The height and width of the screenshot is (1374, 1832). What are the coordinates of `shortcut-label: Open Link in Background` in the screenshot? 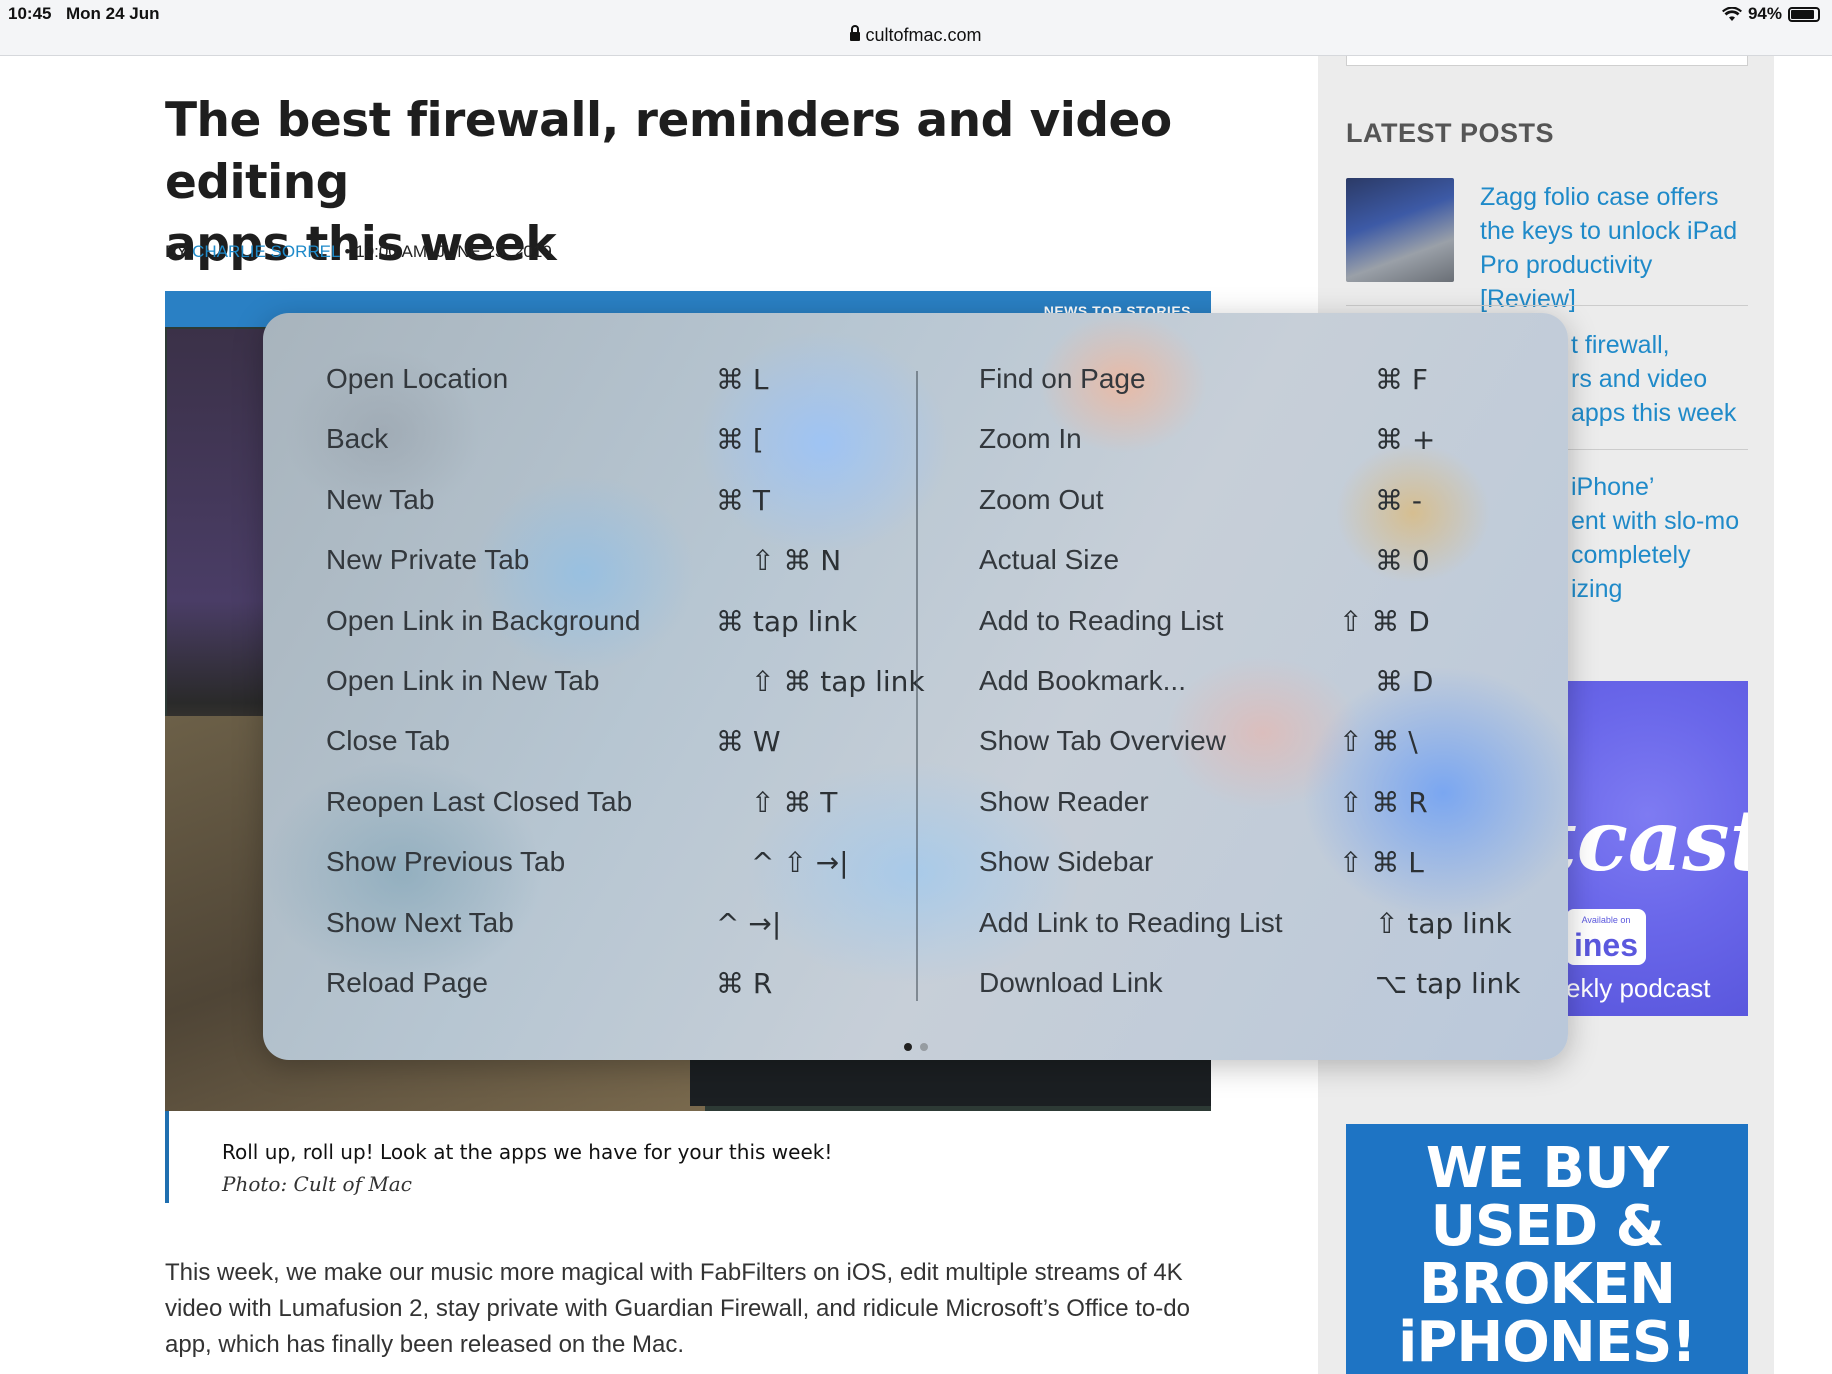 It's located at (483, 620).